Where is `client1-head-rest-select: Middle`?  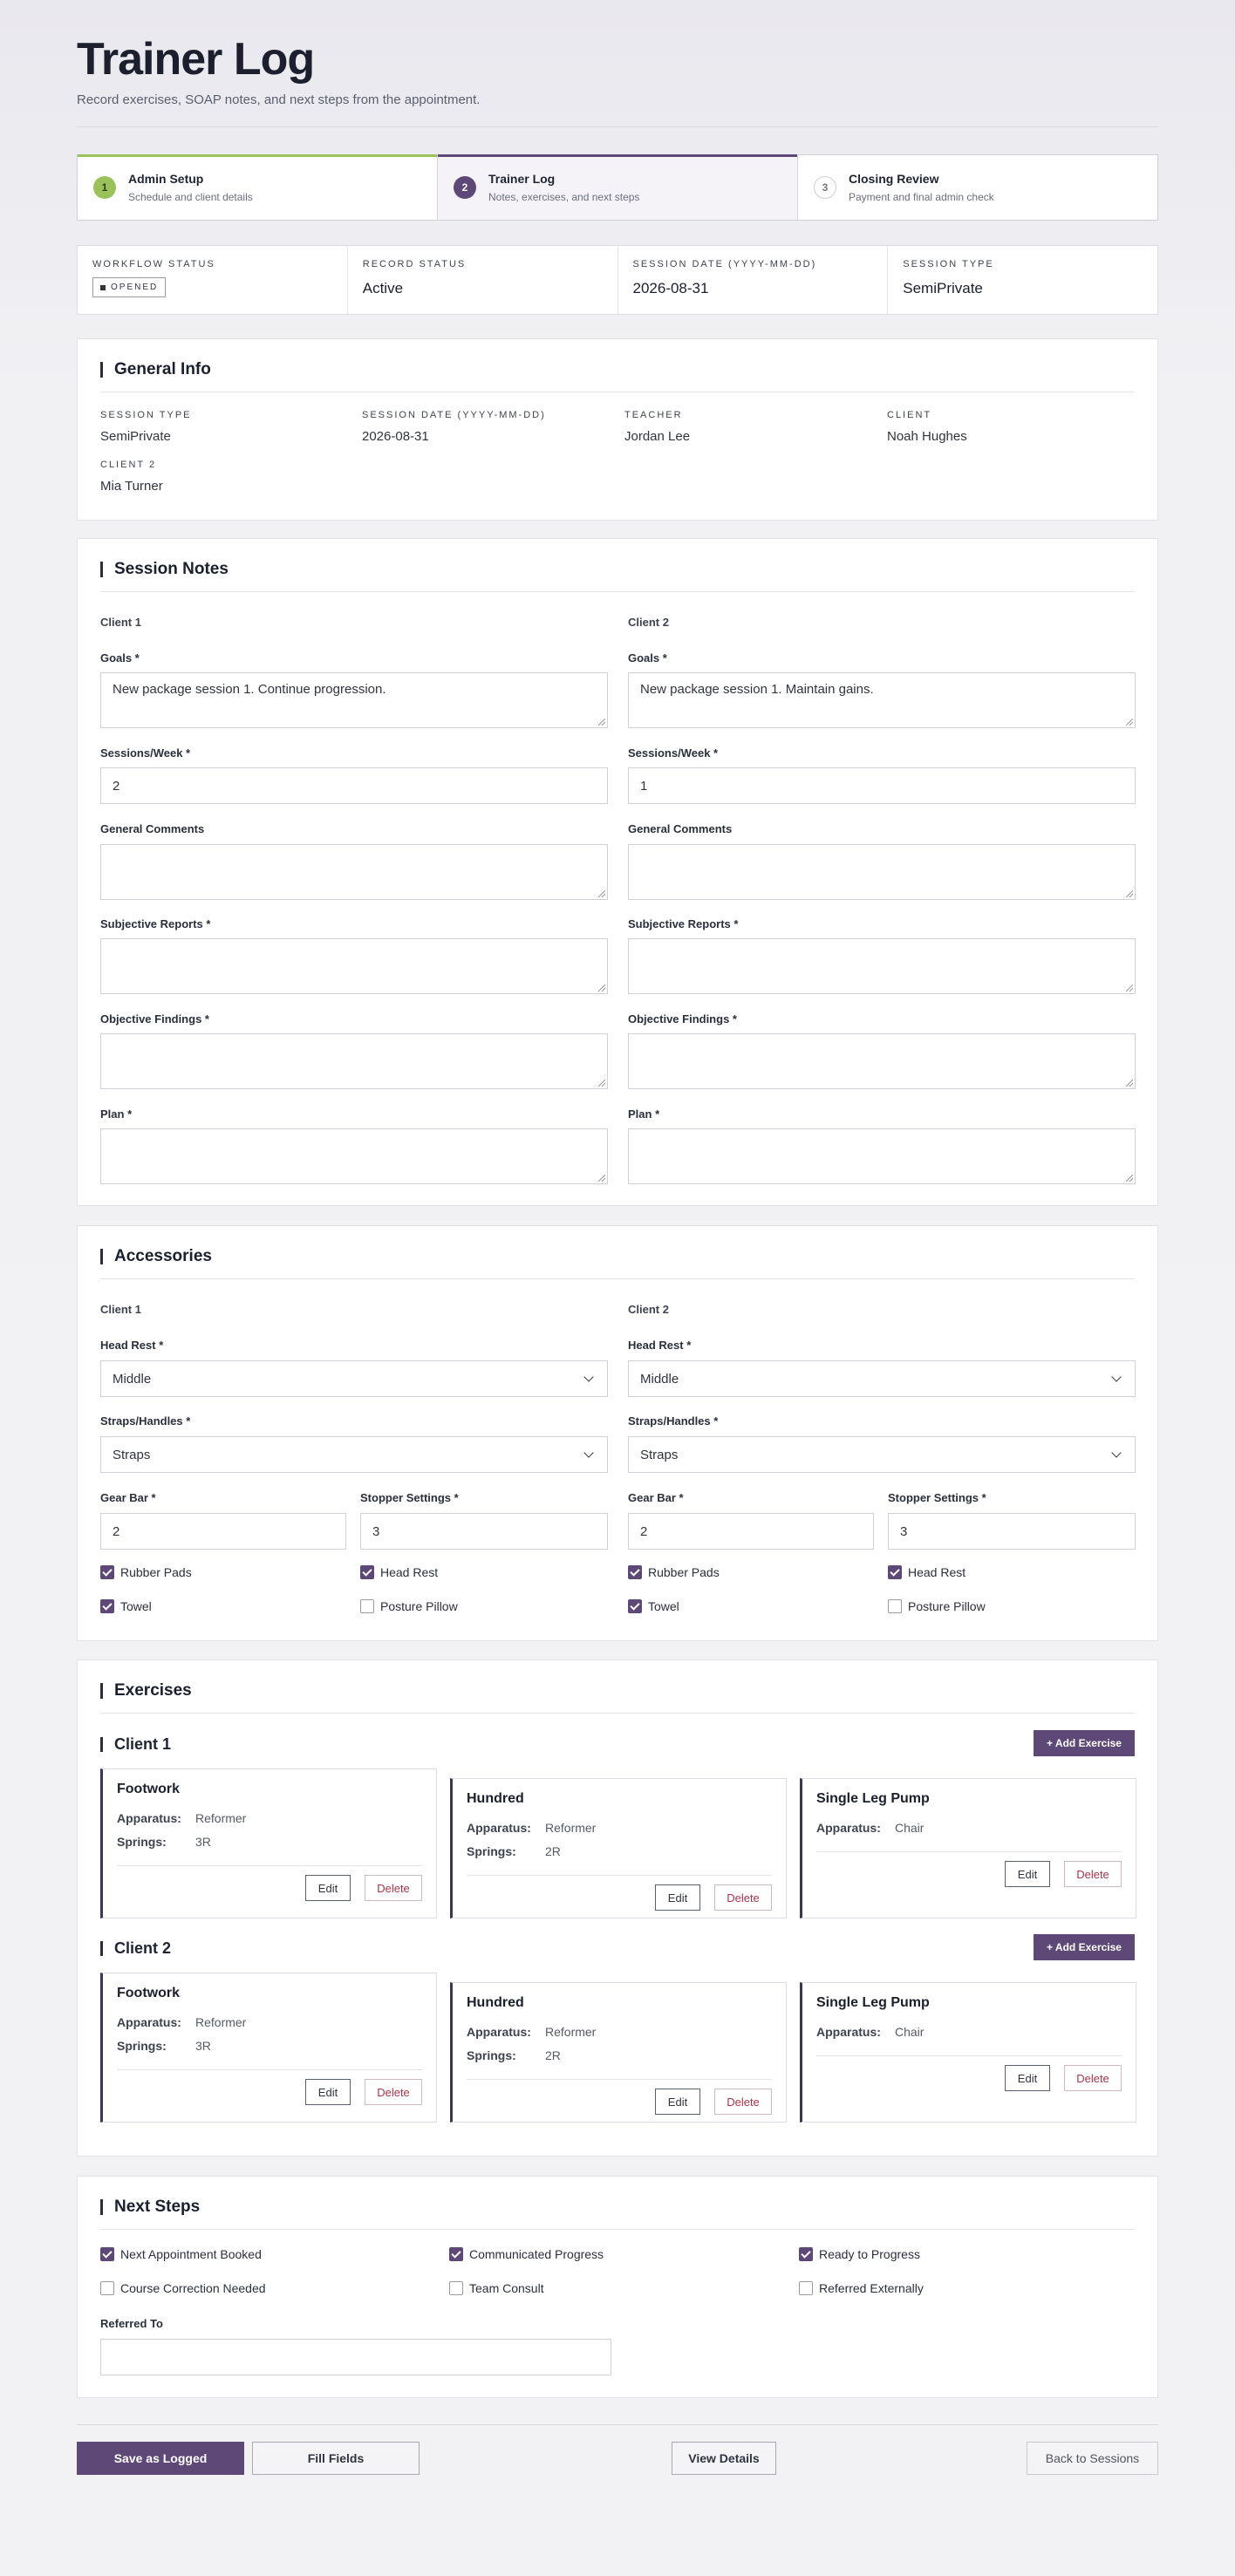
client1-head-rest-select: Middle is located at coordinates (354, 1379).